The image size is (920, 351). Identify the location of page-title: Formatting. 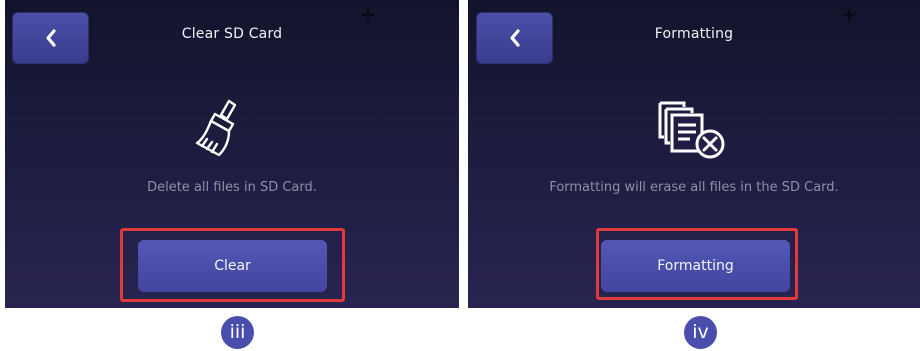
(694, 34).